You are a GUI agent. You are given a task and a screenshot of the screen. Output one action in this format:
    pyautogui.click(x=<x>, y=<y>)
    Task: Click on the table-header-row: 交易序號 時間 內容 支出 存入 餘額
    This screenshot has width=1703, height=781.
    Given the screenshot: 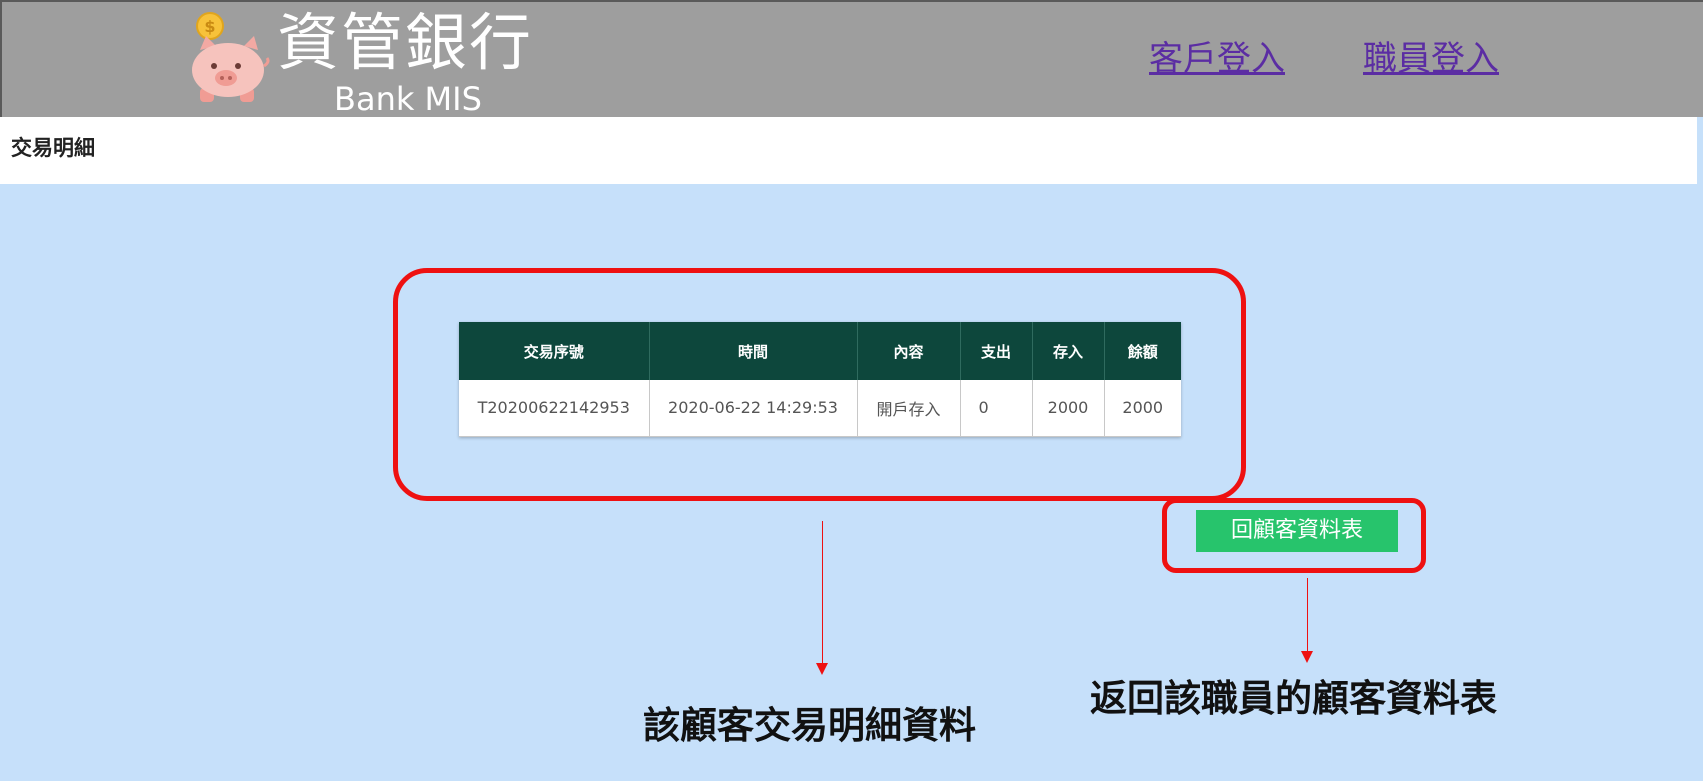 What is the action you would take?
    pyautogui.click(x=820, y=351)
    